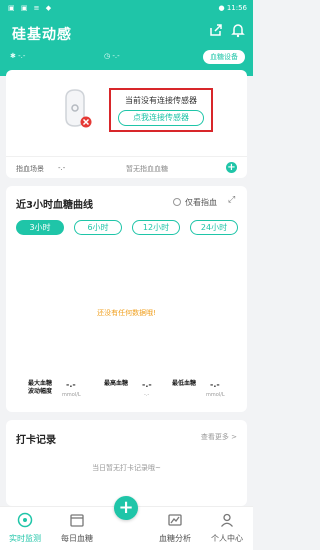  What do you see at coordinates (175, 528) in the screenshot?
I see `tab-analysis: 血糖分析` at bounding box center [175, 528].